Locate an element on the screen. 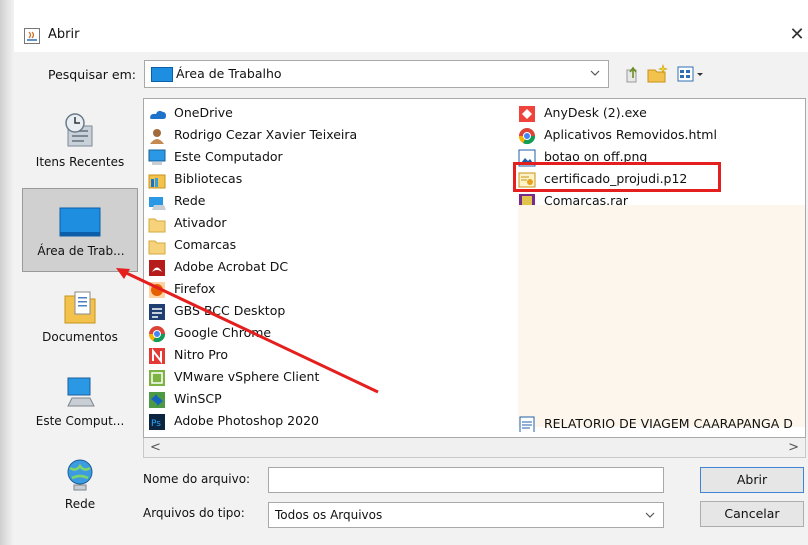 This screenshot has width=808, height=545. firefox-icon is located at coordinates (157, 290).